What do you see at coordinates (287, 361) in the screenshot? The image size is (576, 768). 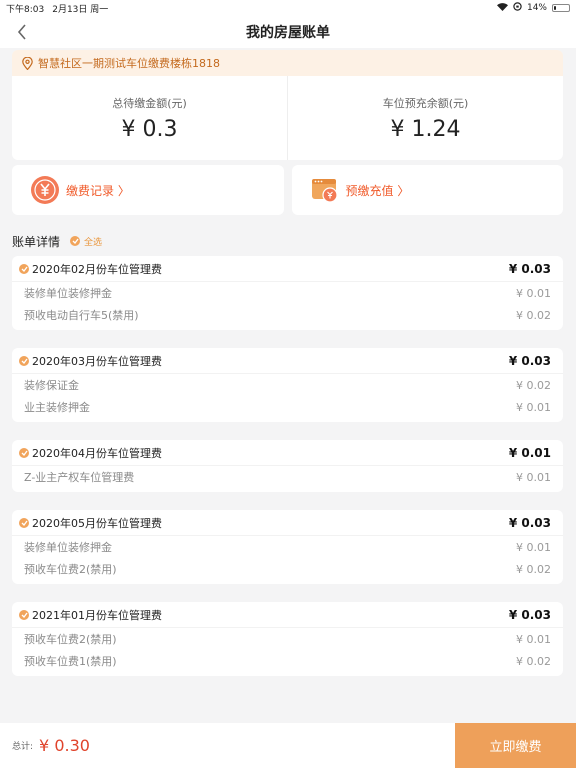 I see `bill-header: 2020年03月份车位管理费 ¥ 0.03` at bounding box center [287, 361].